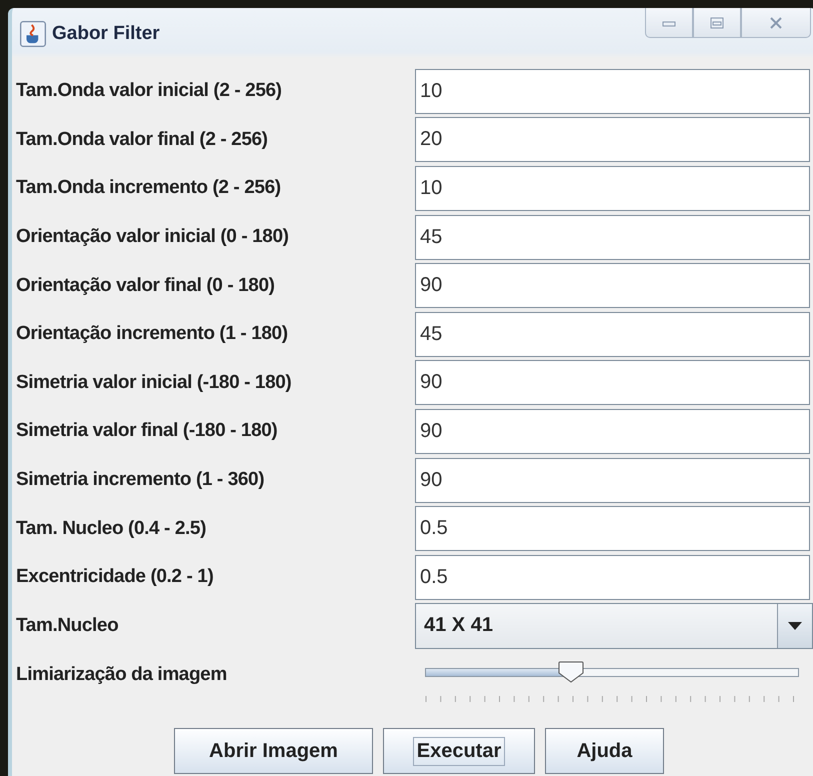 The image size is (813, 776). I want to click on field-label: Tam.Nucleo, so click(68, 625).